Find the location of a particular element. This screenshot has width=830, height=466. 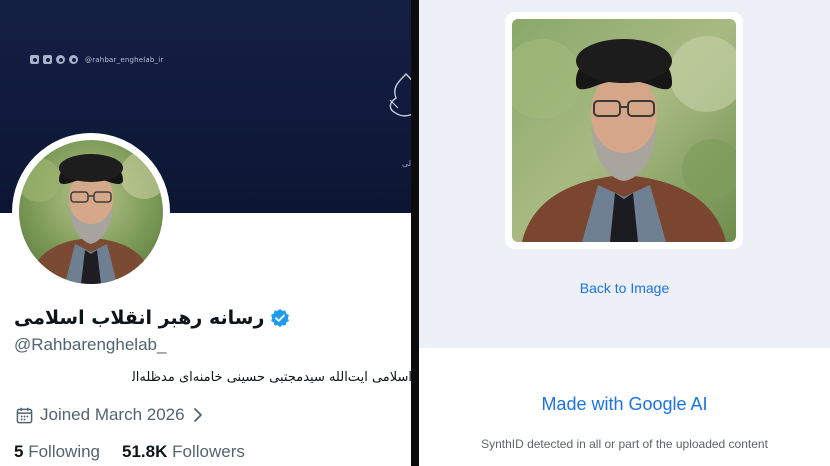

followers-link: 51.8K Followers is located at coordinates (183, 452).